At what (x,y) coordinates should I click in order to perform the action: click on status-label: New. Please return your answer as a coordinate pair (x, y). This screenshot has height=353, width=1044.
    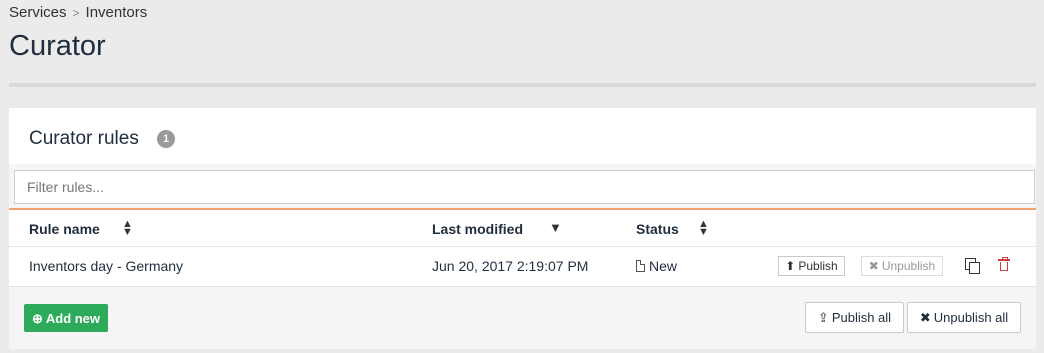
    Looking at the image, I should click on (663, 266).